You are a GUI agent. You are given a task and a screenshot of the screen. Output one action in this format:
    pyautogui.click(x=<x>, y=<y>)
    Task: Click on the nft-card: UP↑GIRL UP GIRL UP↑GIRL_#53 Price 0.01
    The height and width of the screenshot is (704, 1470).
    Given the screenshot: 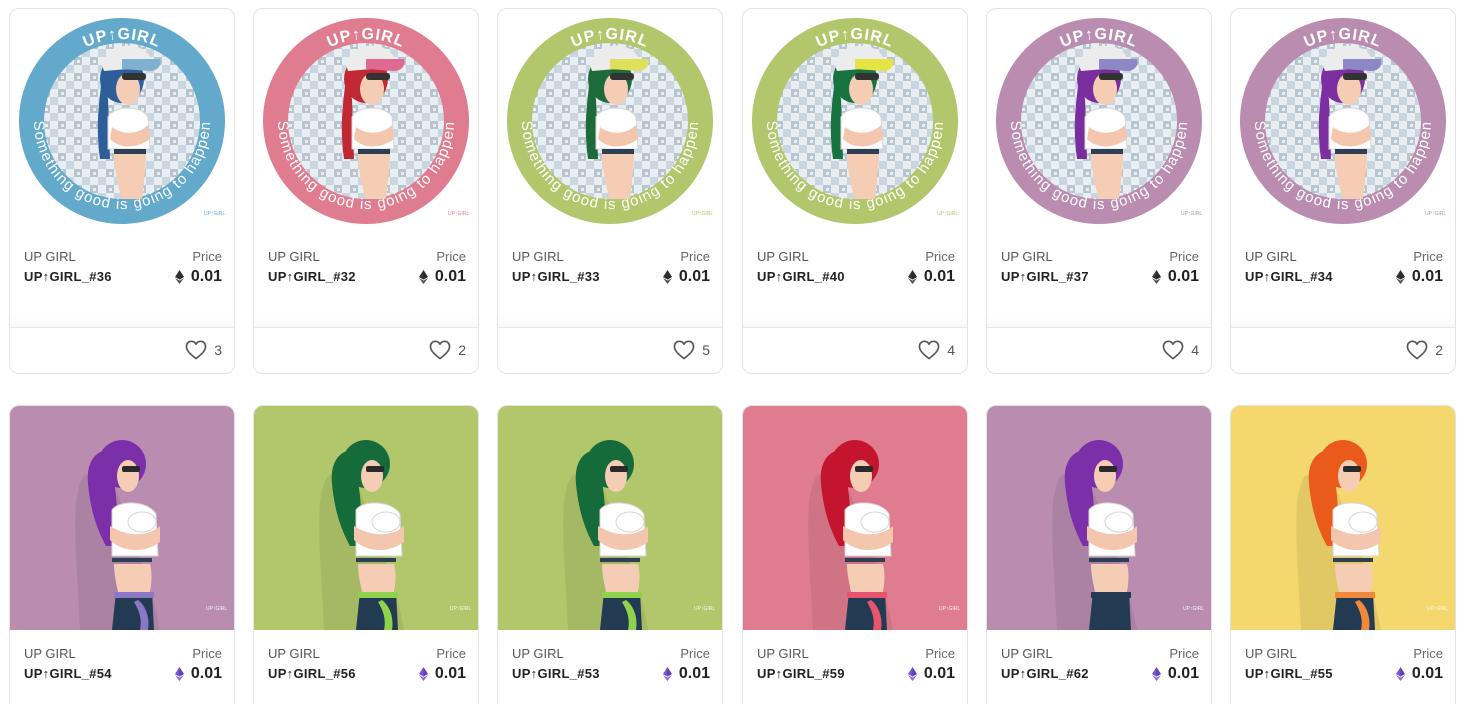 What is the action you would take?
    pyautogui.click(x=610, y=554)
    